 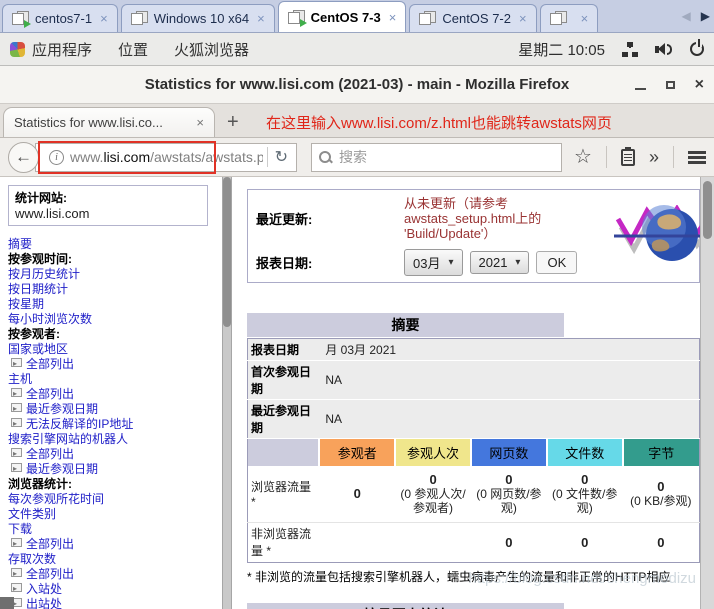 What do you see at coordinates (113, 514) in the screenshot?
I see `sidebar-item: 文件类别` at bounding box center [113, 514].